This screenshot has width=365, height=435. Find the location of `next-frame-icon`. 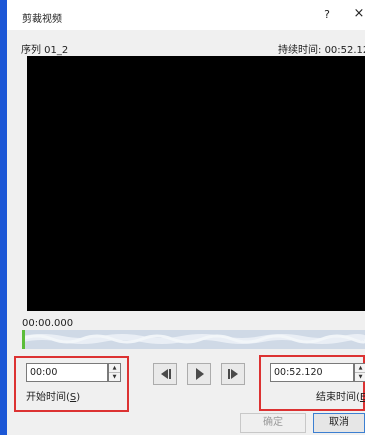

next-frame-icon is located at coordinates (233, 374).